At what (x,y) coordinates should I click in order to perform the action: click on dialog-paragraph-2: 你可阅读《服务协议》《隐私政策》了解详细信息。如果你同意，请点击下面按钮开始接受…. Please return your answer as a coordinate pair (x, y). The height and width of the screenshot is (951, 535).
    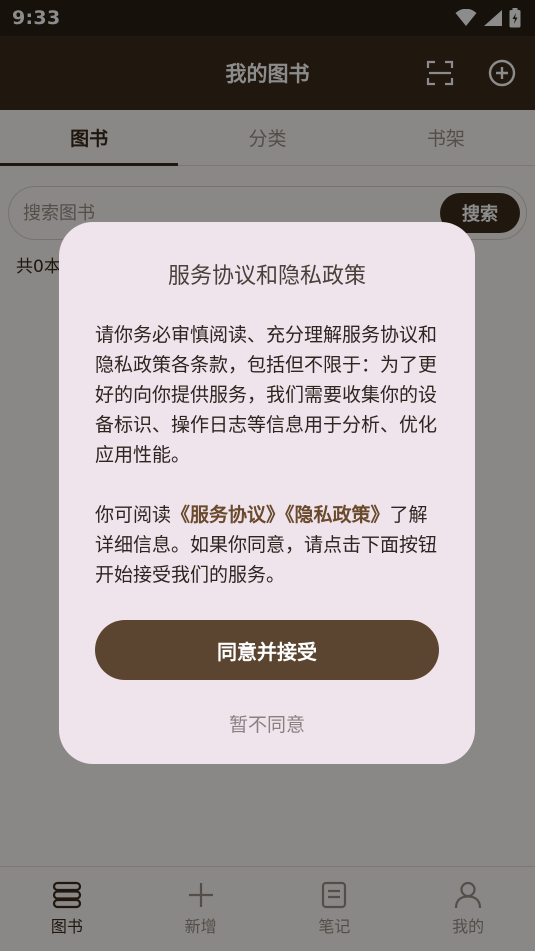
    Looking at the image, I should click on (267, 545).